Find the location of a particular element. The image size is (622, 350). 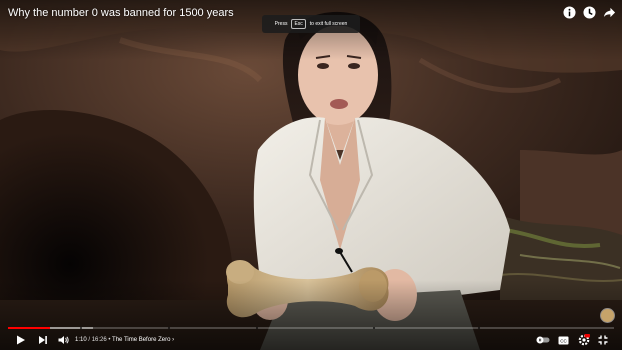

play-button is located at coordinates (21, 340).